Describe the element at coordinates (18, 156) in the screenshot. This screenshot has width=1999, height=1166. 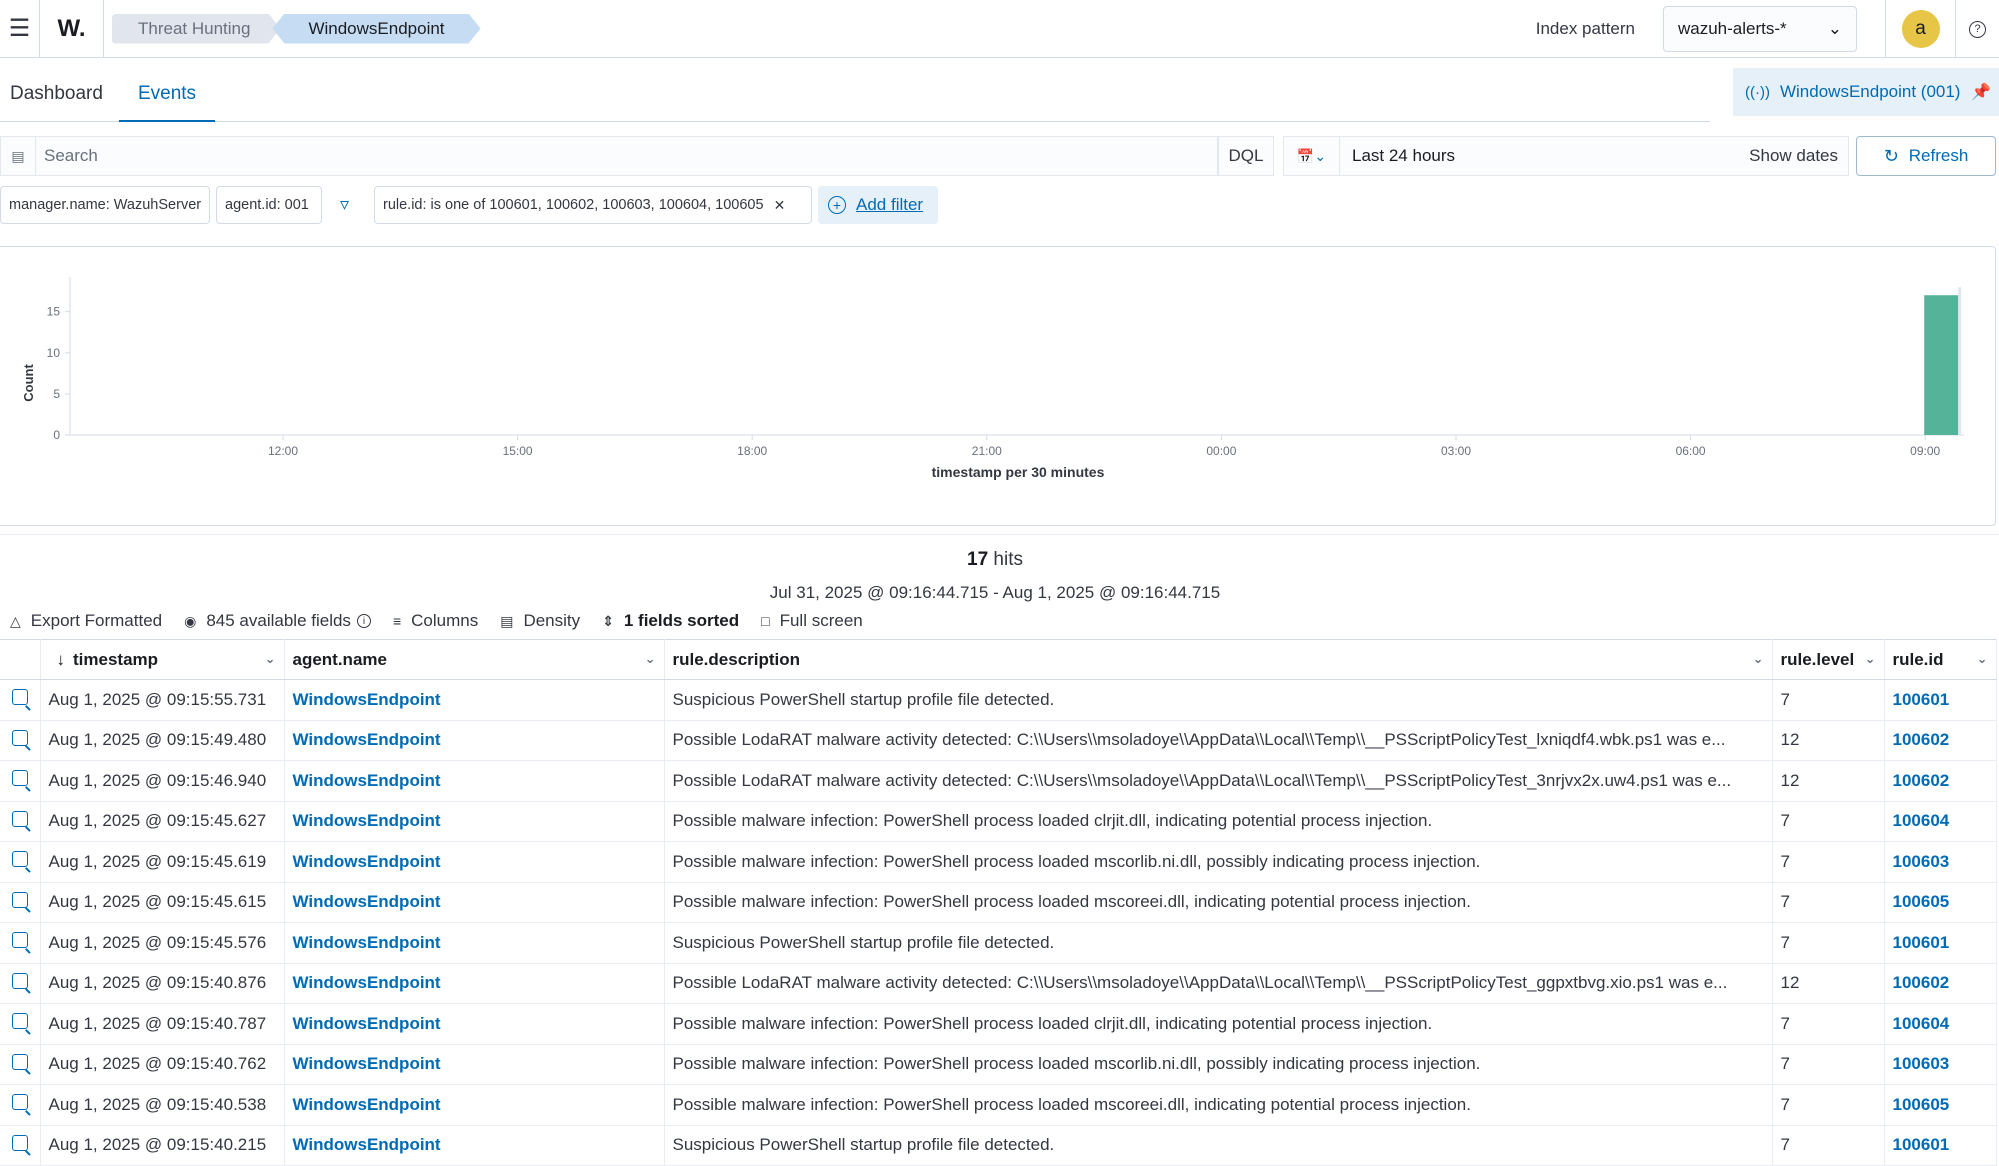
I see `saved-query-icon: ▤` at that location.